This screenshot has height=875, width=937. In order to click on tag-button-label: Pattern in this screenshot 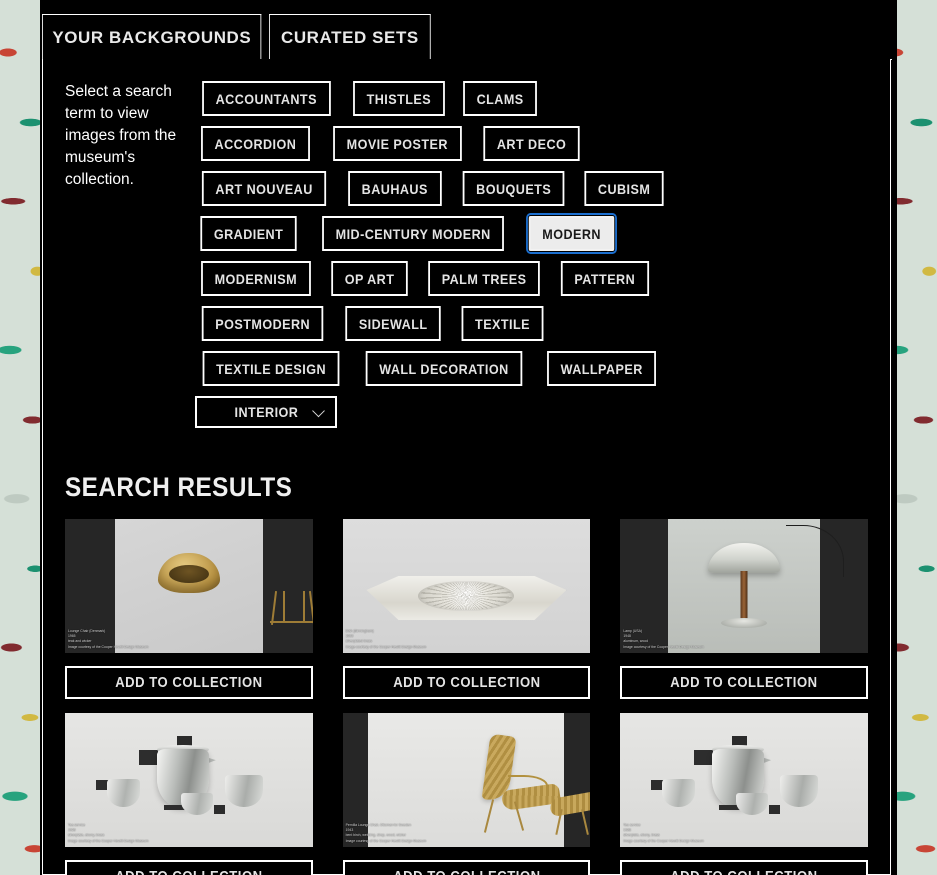, I will do `click(605, 279)`.